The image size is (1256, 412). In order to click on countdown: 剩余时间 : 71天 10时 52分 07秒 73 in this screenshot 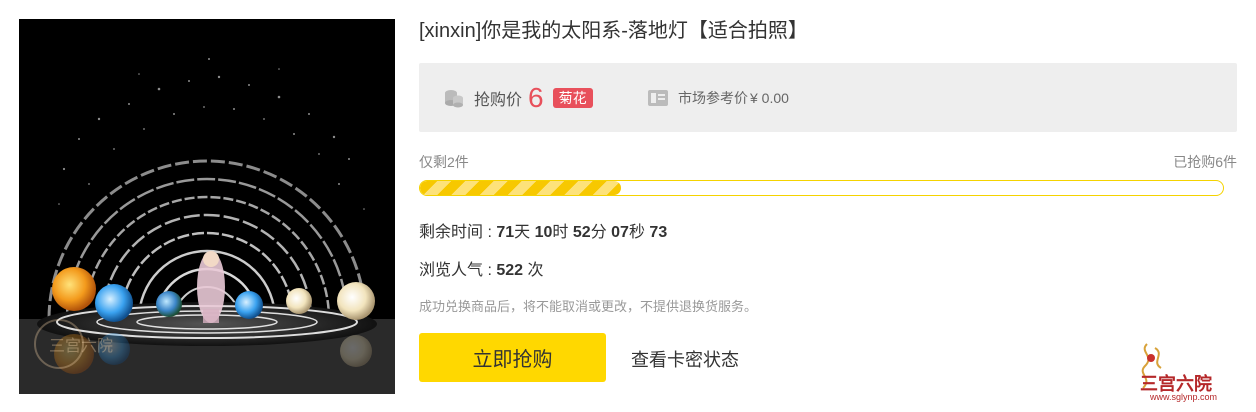, I will do `click(543, 230)`.